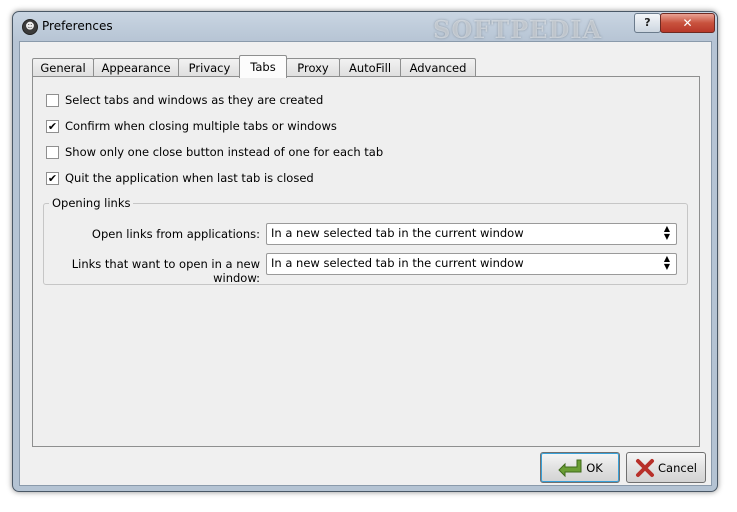 This screenshot has height=512, width=737. Describe the element at coordinates (438, 67) in the screenshot. I see `tab-advanced: Advanced` at that location.